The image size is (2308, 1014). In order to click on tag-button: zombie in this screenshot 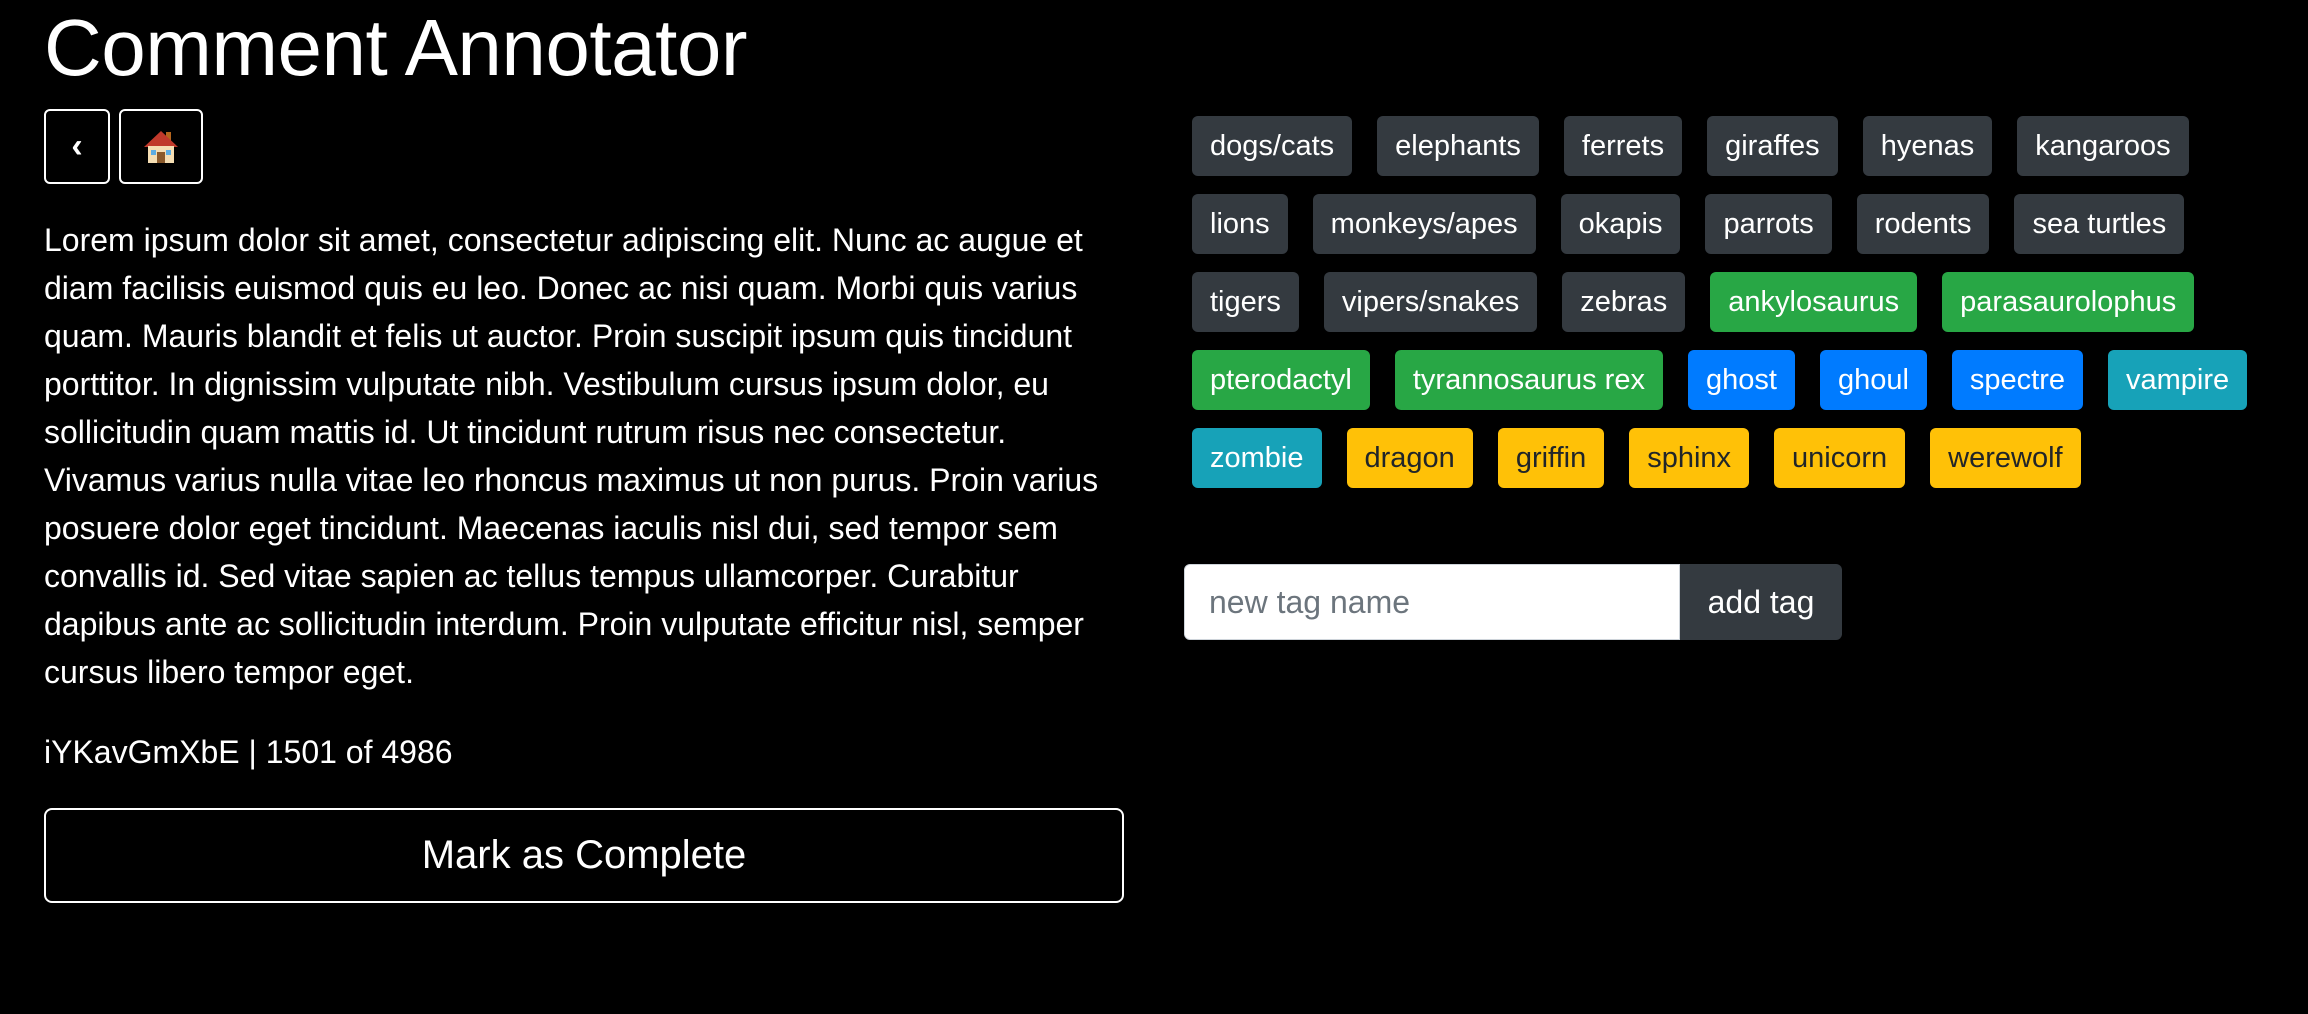, I will do `click(1257, 458)`.